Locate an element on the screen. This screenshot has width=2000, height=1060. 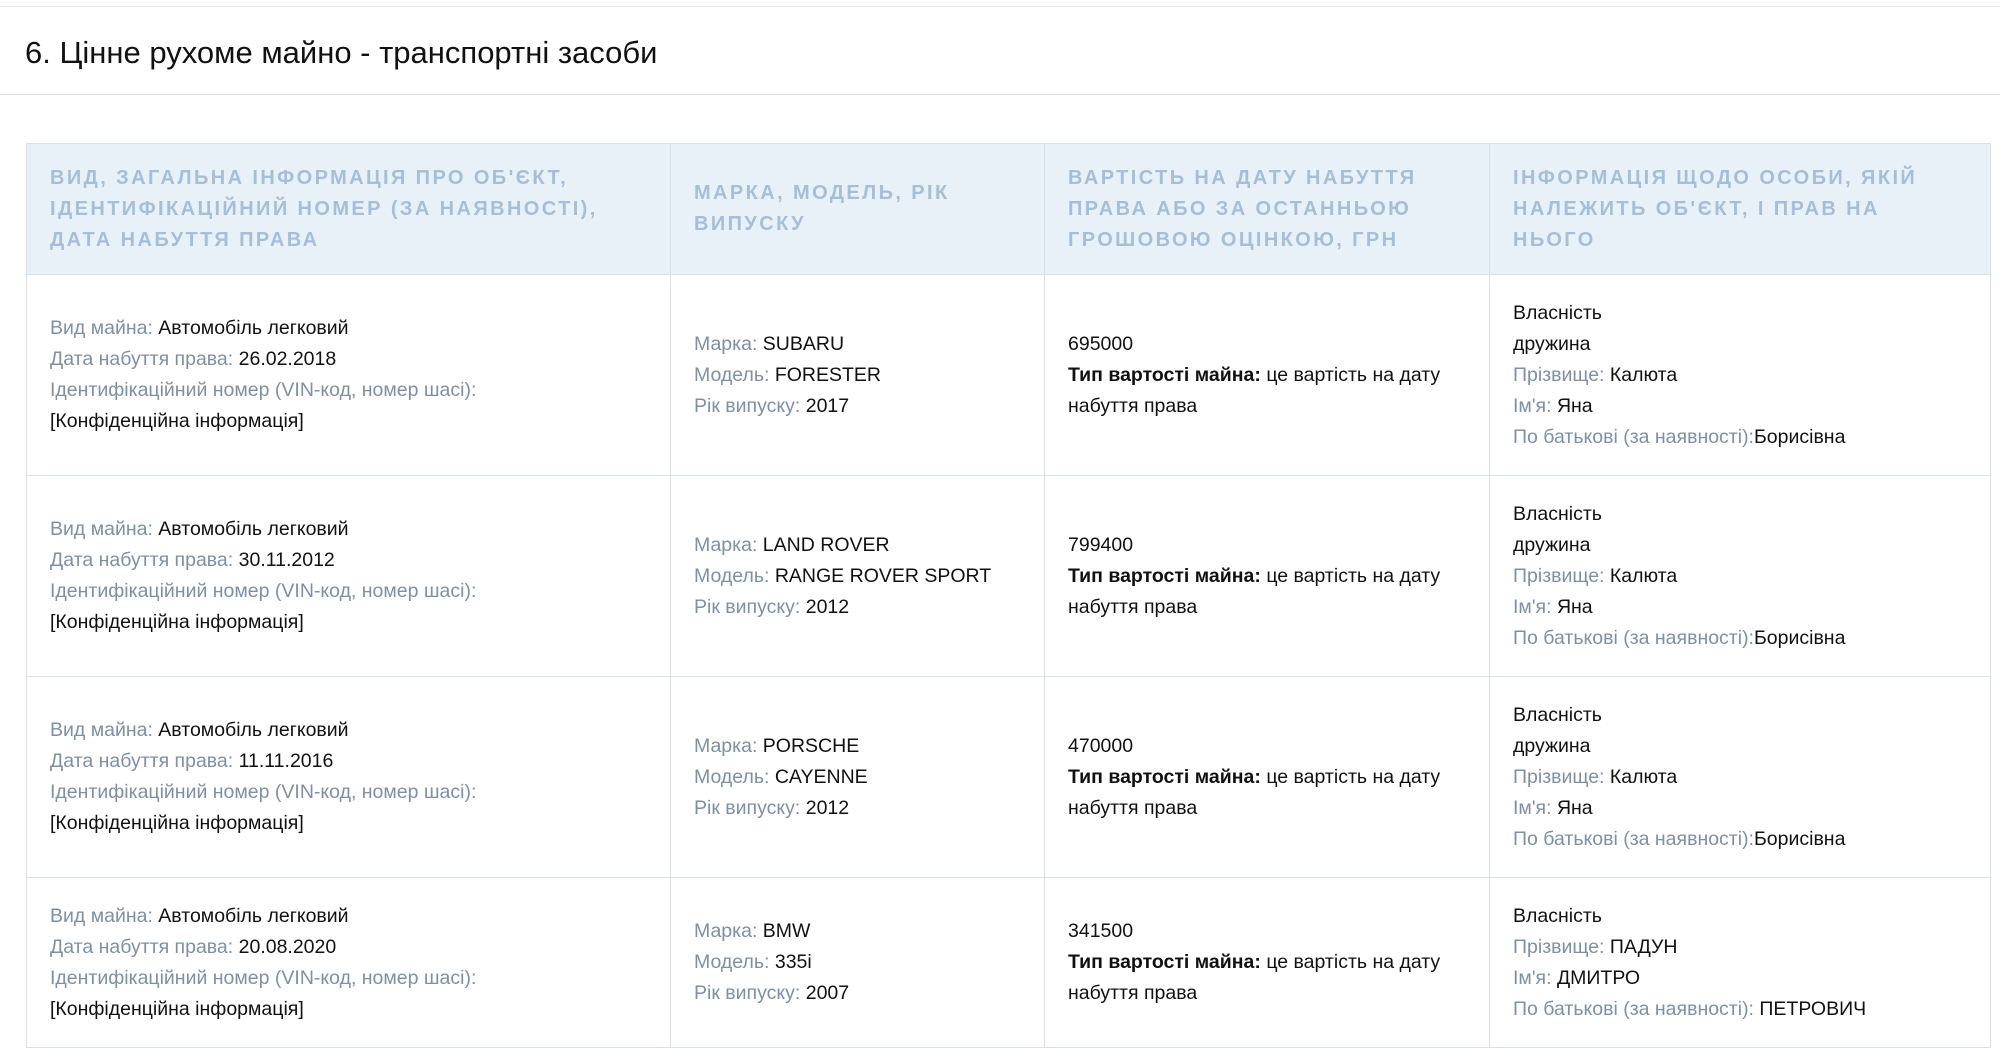
acquisition-date: 20.08.2020 is located at coordinates (287, 946).